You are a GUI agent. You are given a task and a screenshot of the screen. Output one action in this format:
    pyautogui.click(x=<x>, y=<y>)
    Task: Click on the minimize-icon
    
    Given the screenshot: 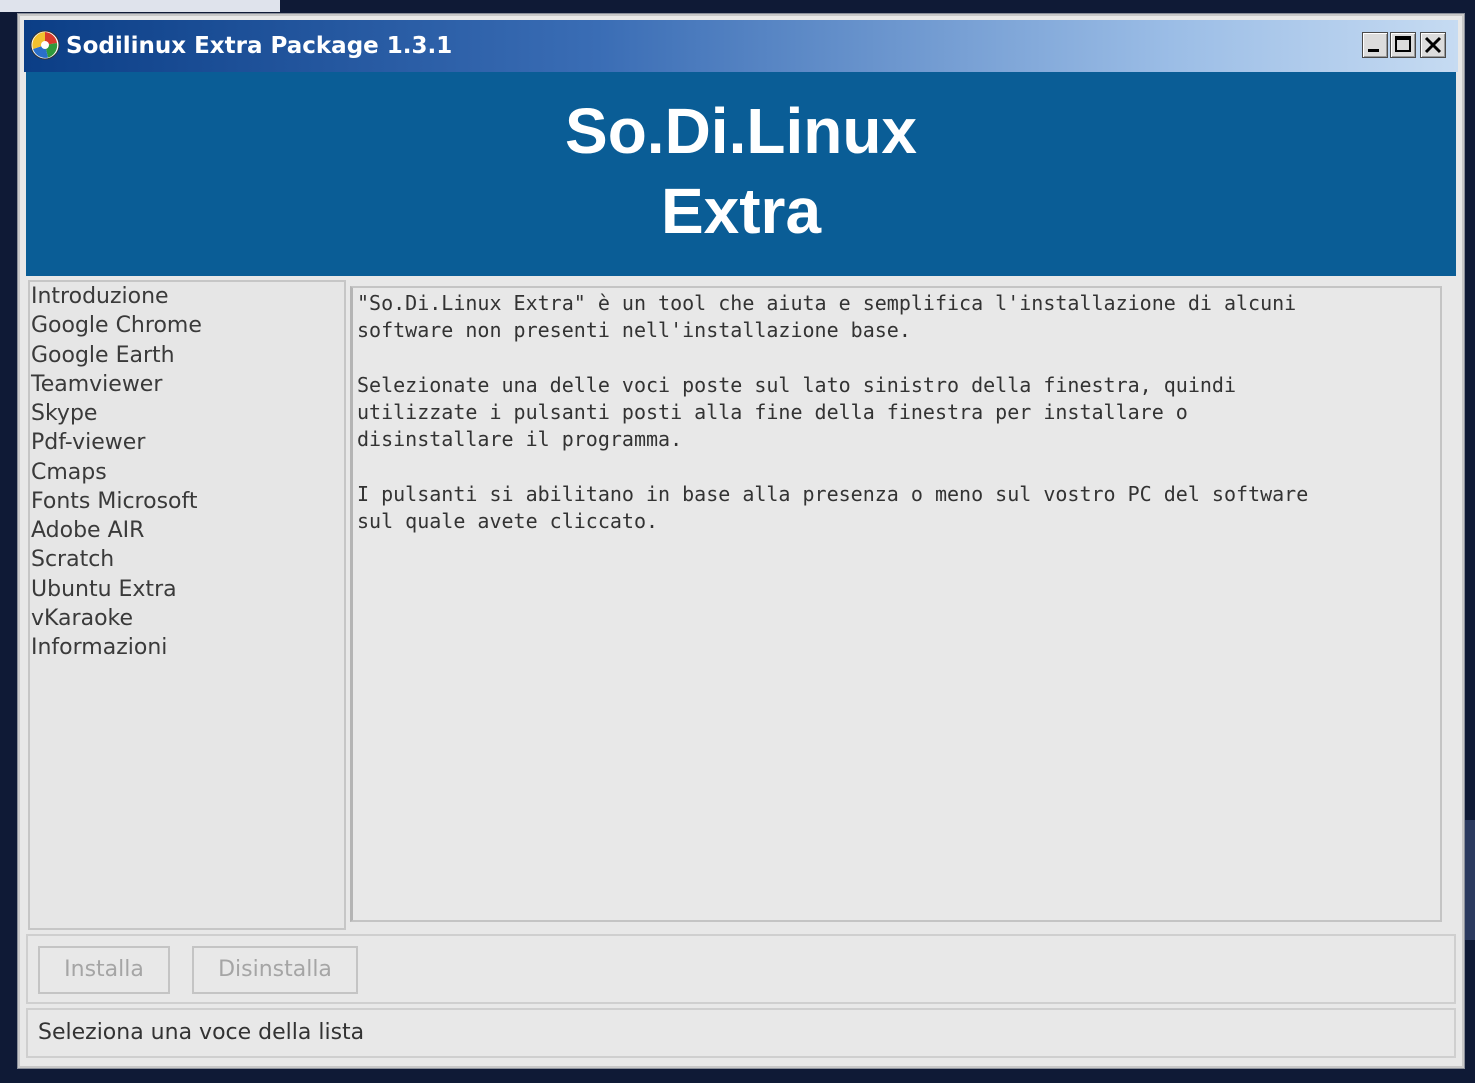 What is the action you would take?
    pyautogui.click(x=1373, y=50)
    